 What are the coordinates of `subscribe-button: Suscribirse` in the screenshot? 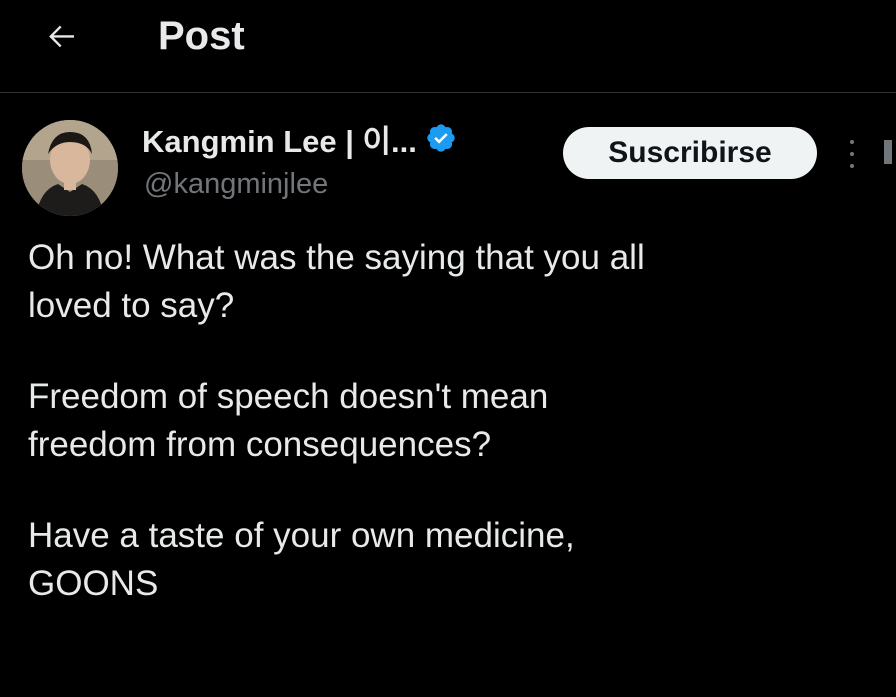 It's located at (690, 153).